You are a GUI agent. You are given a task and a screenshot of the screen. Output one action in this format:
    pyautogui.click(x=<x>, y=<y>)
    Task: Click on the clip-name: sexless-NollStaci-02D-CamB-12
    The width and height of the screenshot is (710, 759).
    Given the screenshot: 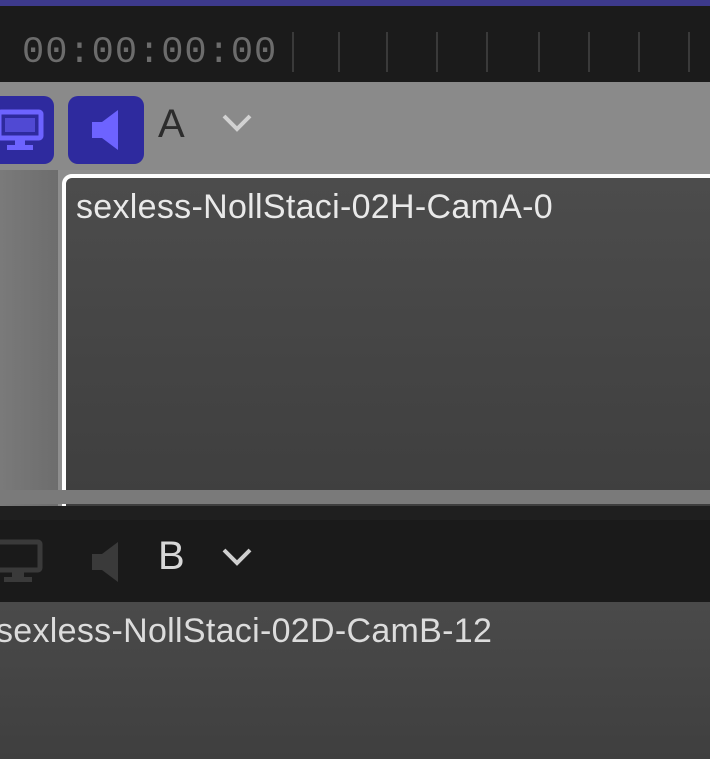 What is the action you would take?
    pyautogui.click(x=246, y=631)
    